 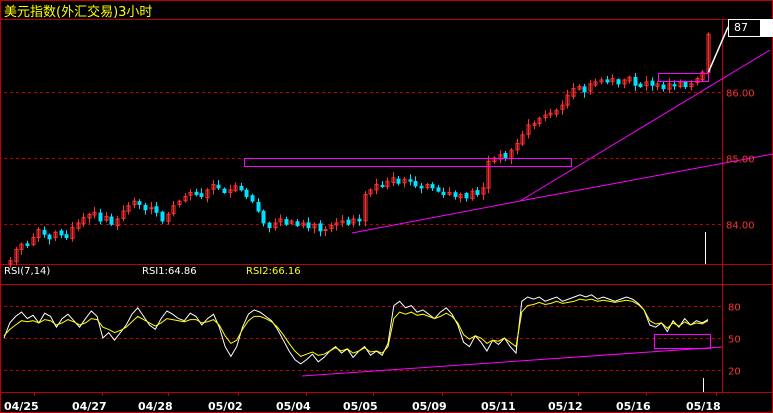 What do you see at coordinates (512, 361) in the screenshot?
I see `rsi-support-trendline` at bounding box center [512, 361].